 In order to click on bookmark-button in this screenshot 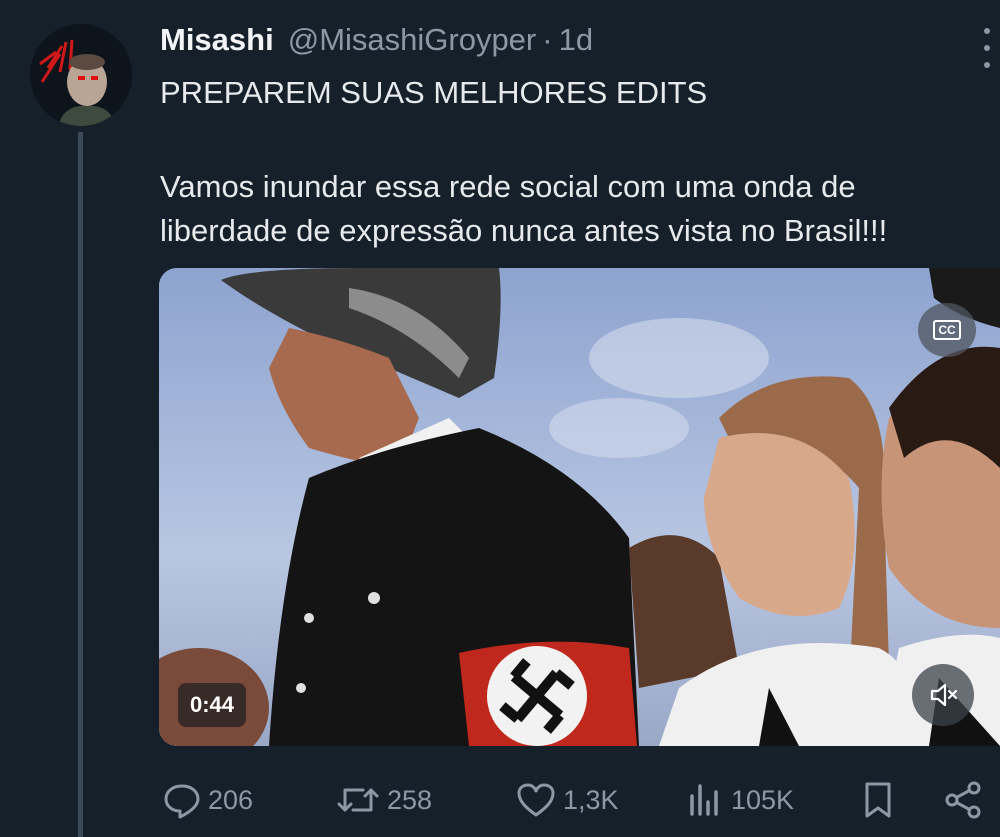, I will do `click(878, 800)`.